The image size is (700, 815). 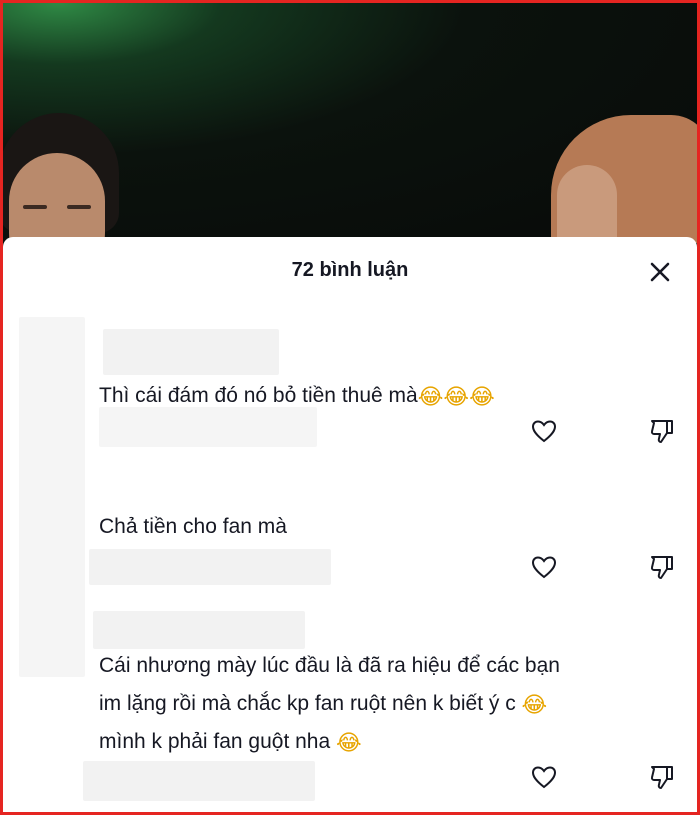 I want to click on comment-body: Chả tiền cho fan mà, so click(x=193, y=526).